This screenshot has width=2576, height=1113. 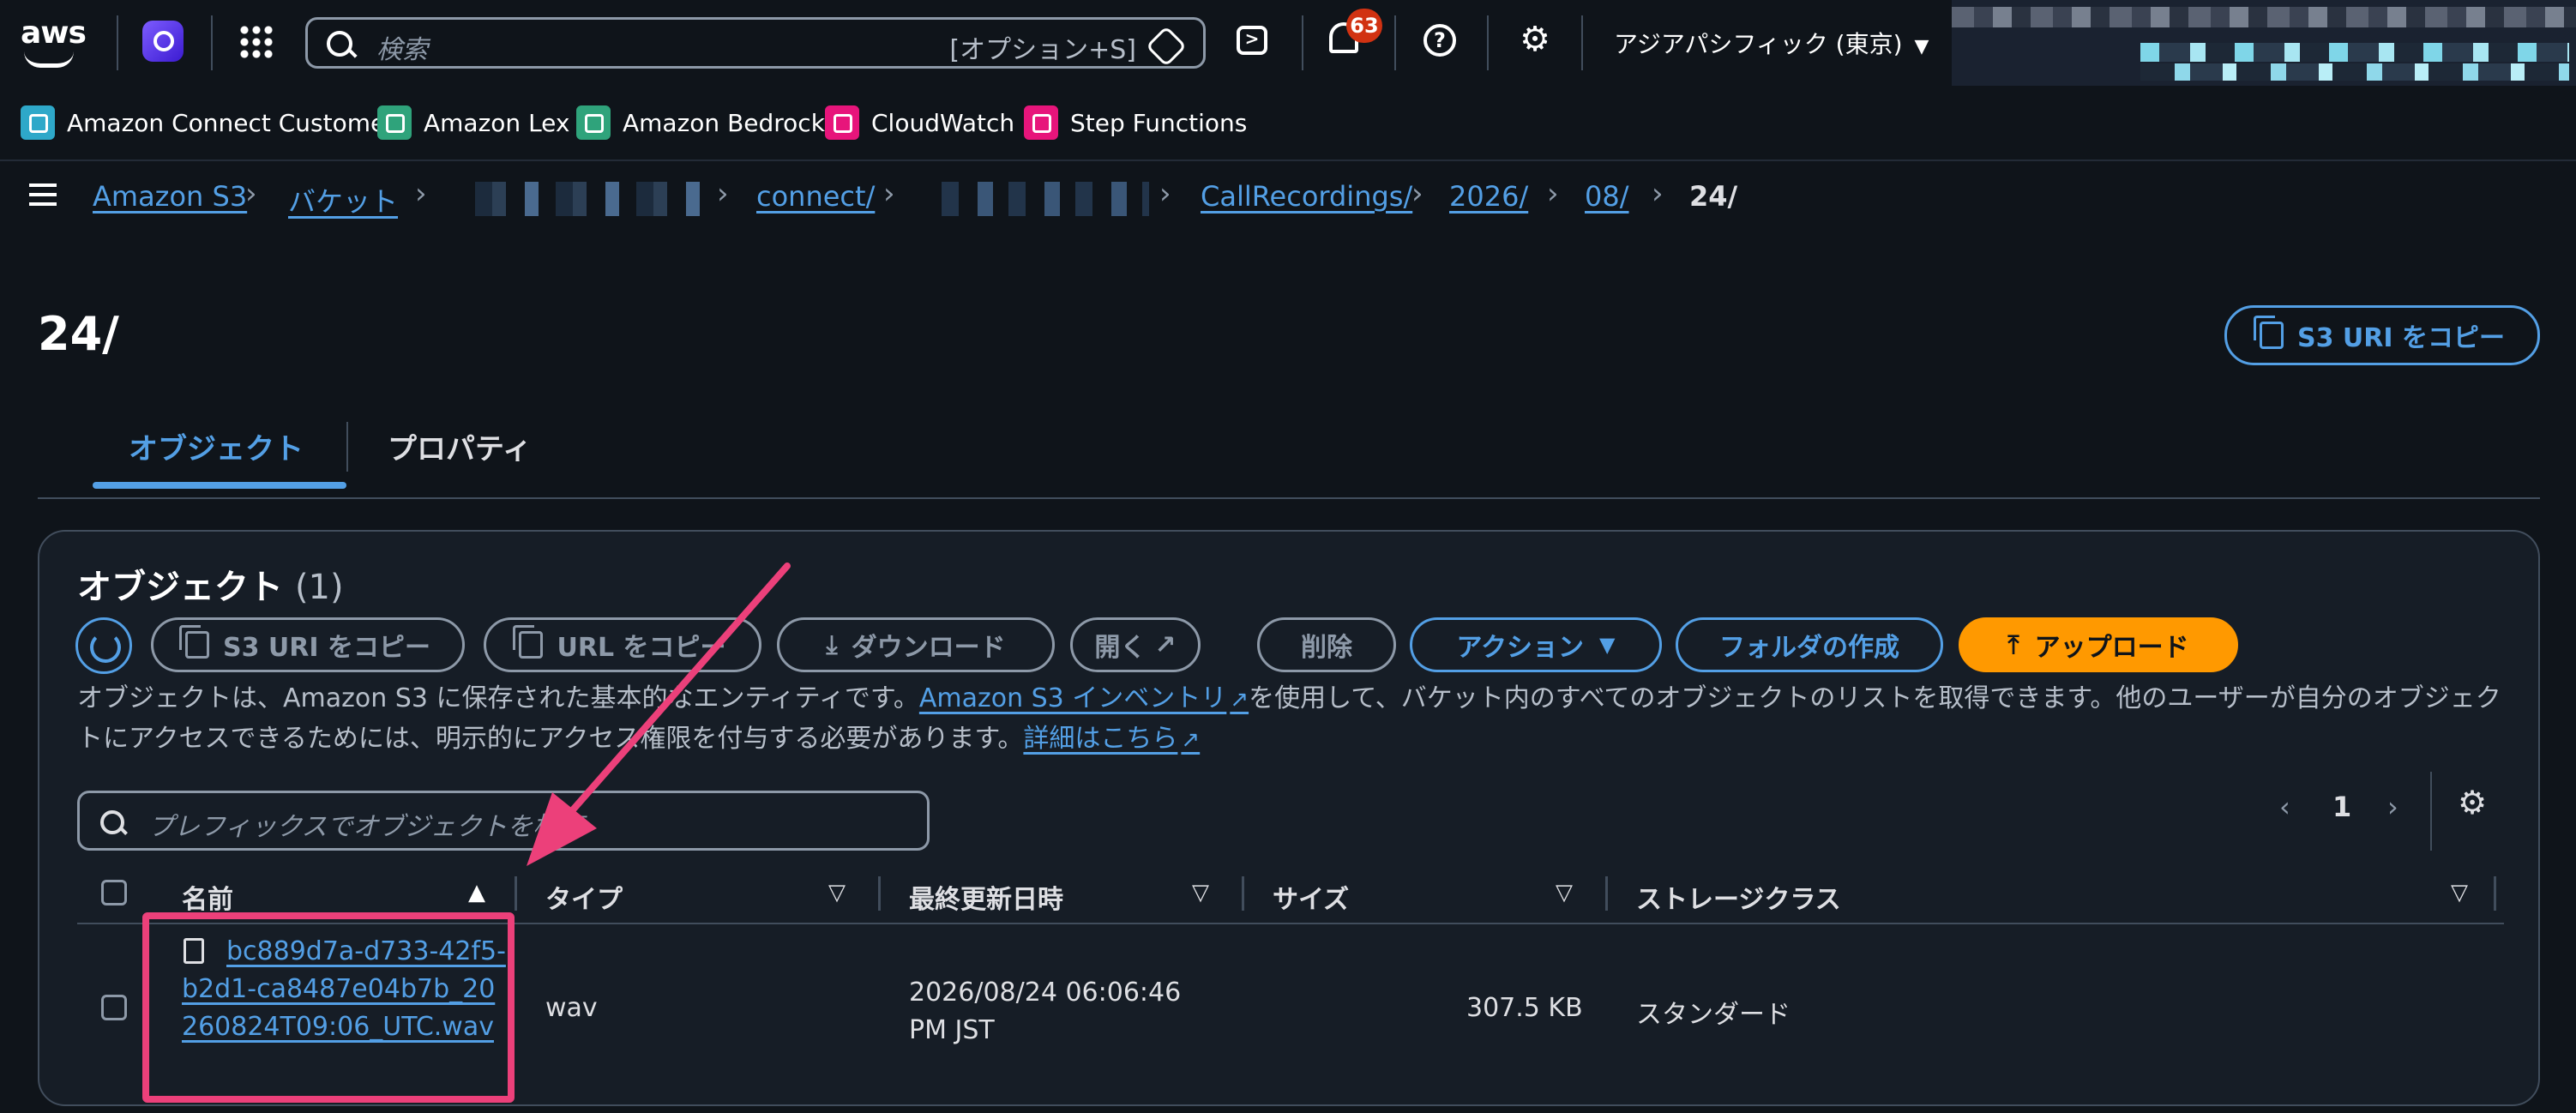 I want to click on annotation-arrow, so click(x=659, y=714).